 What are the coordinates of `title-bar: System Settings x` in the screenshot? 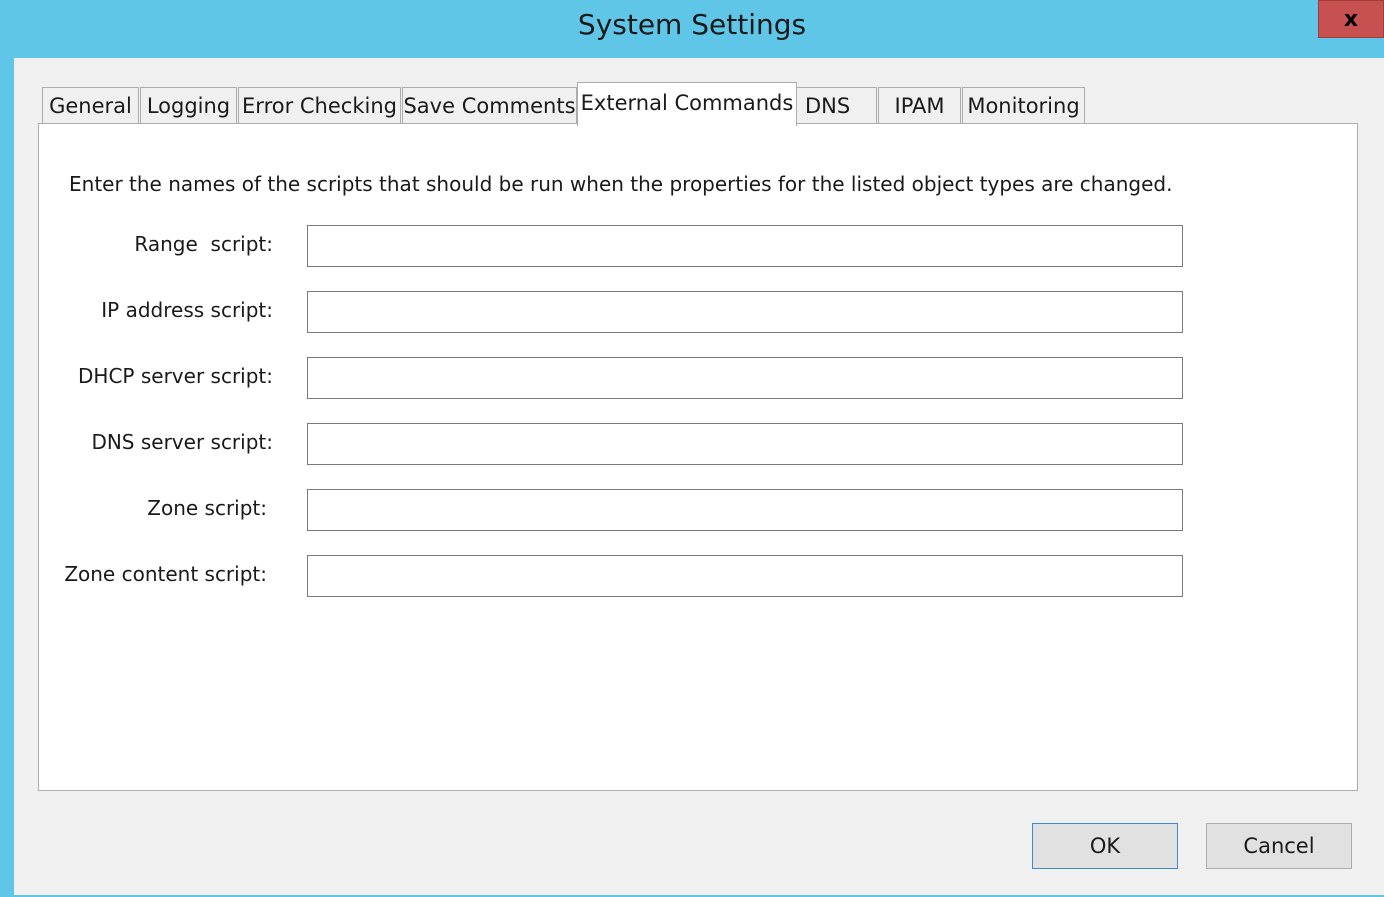 It's located at (692, 29).